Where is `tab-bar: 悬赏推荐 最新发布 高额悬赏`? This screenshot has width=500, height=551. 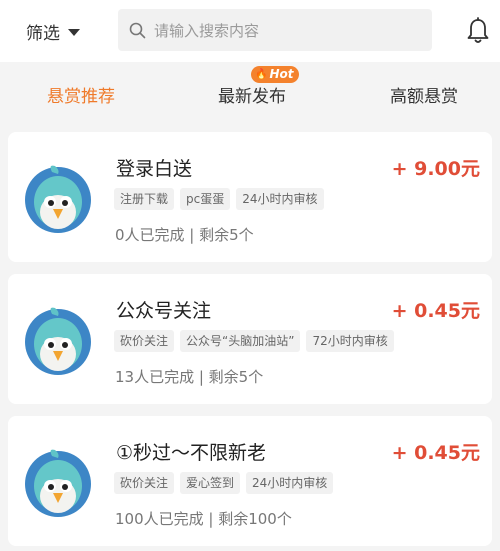
tab-bar: 悬赏推荐 最新发布 高额悬赏 is located at coordinates (250, 92).